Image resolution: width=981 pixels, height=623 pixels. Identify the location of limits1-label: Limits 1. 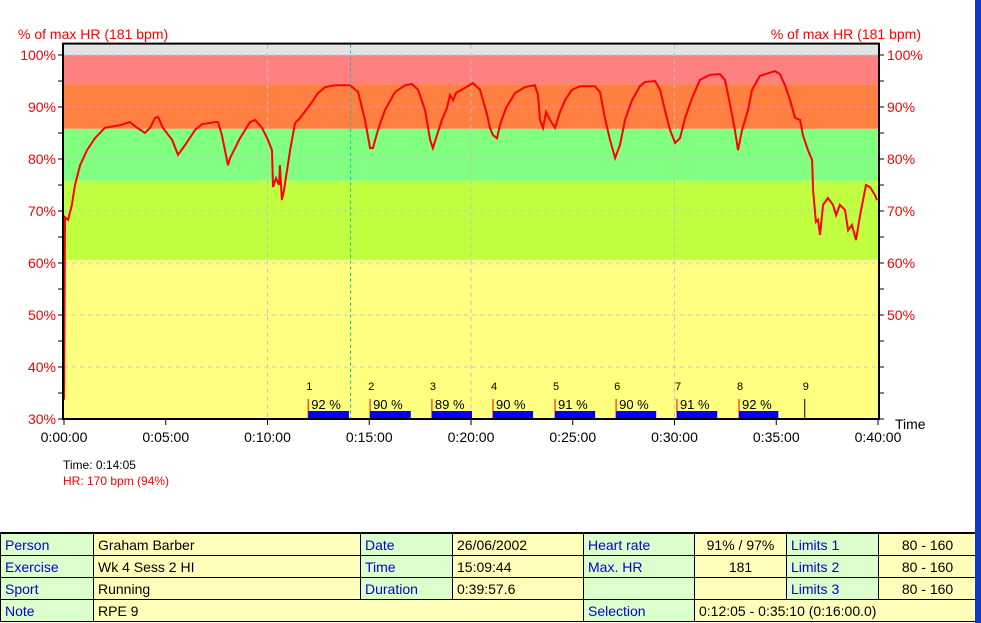
(832, 544).